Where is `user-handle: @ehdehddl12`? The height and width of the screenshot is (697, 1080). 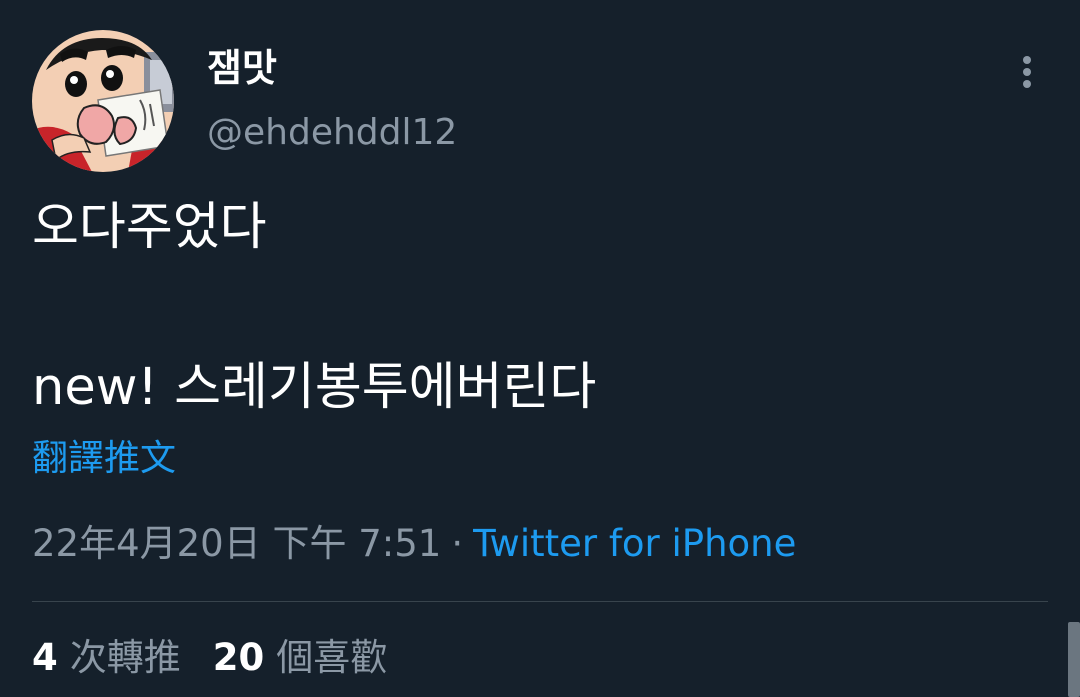
user-handle: @ehdehddl12 is located at coordinates (332, 133).